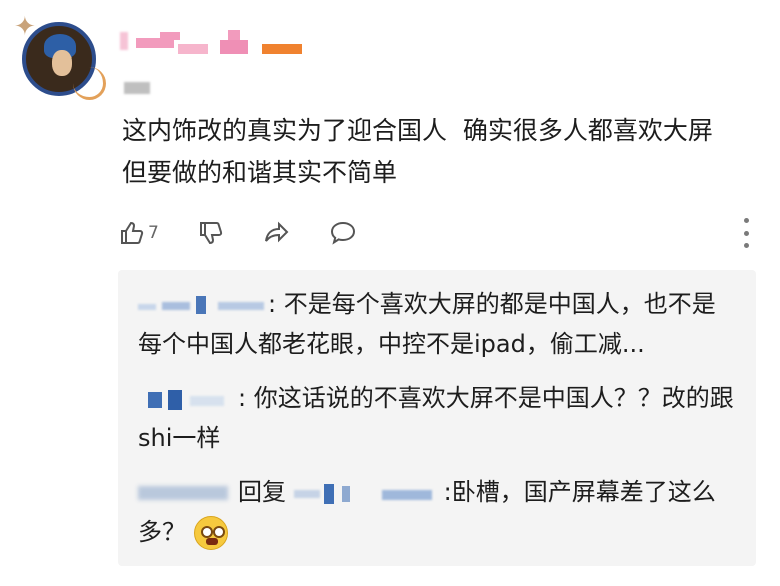 The width and height of the screenshot is (780, 586). Describe the element at coordinates (262, 492) in the screenshot. I see `reply-label: 回复` at that location.